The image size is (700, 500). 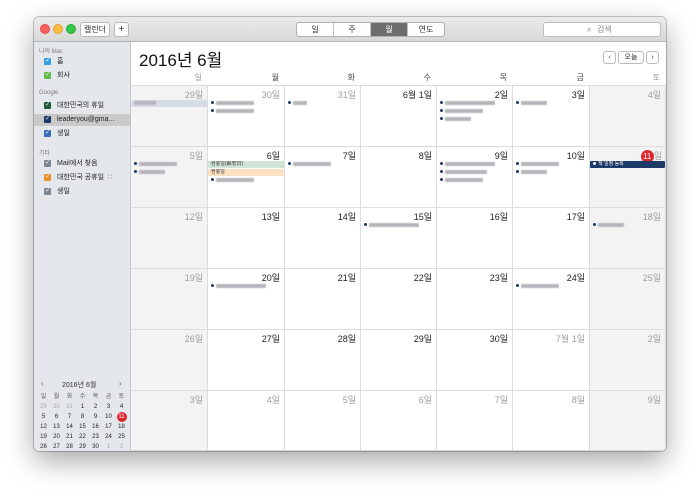 I want to click on today-button: 오늘, so click(x=631, y=57).